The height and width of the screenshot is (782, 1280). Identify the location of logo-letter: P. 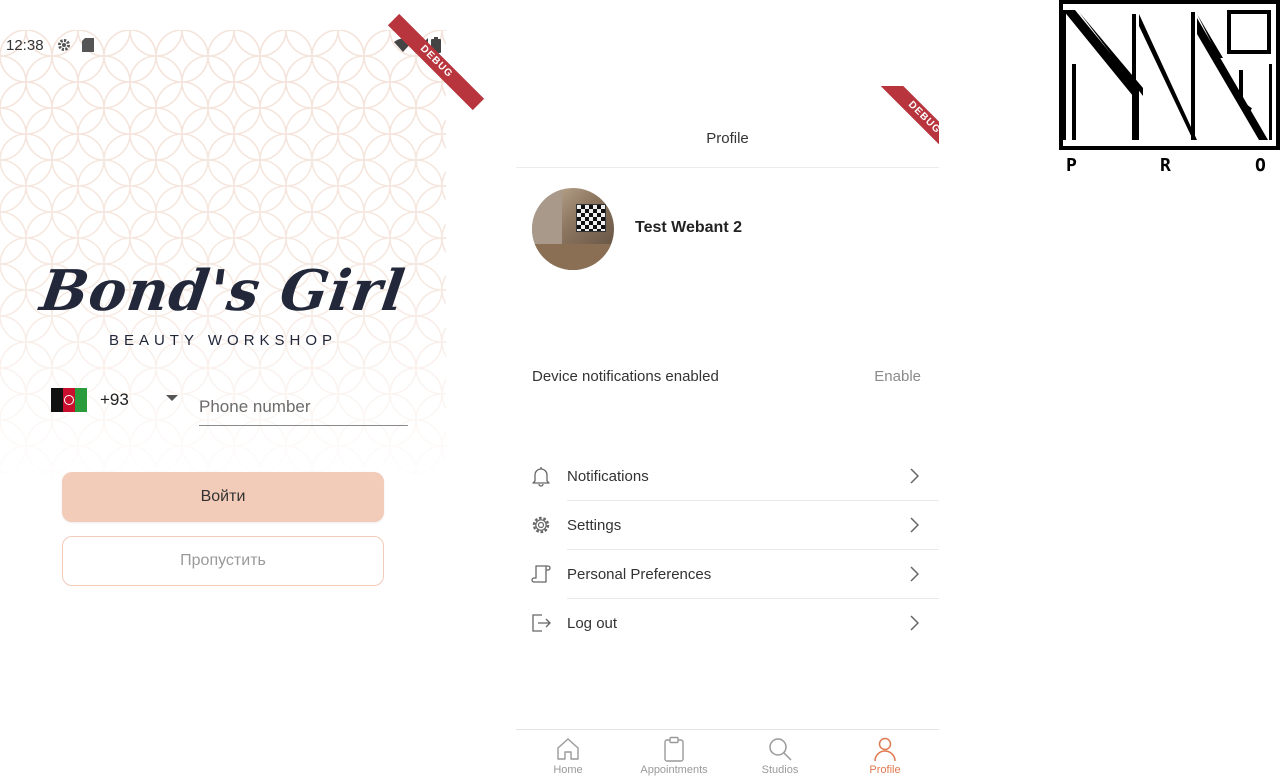
(1071, 165).